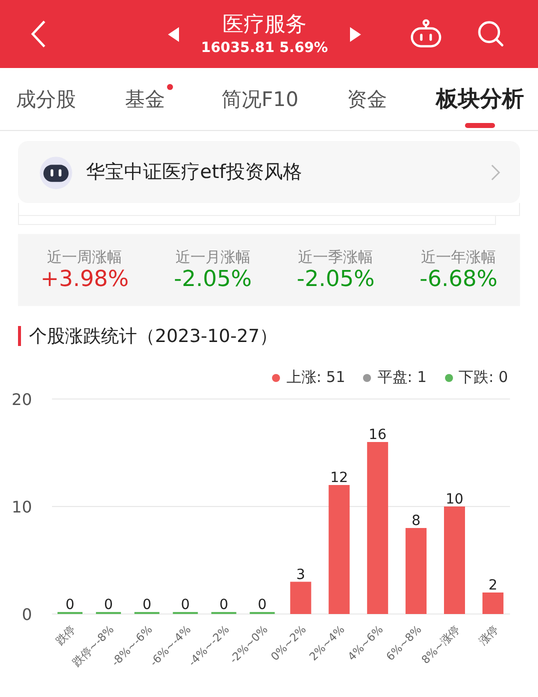  What do you see at coordinates (84, 279) in the screenshot?
I see `stat-value: +3.98%` at bounding box center [84, 279].